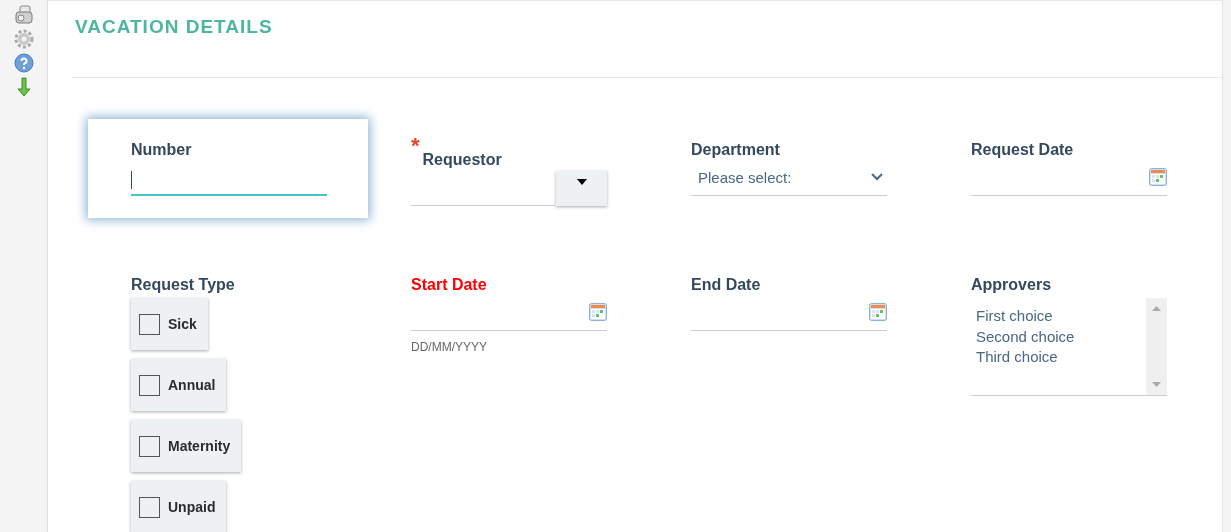 This screenshot has width=1231, height=532. Describe the element at coordinates (183, 285) in the screenshot. I see `field-label: Request Type` at that location.